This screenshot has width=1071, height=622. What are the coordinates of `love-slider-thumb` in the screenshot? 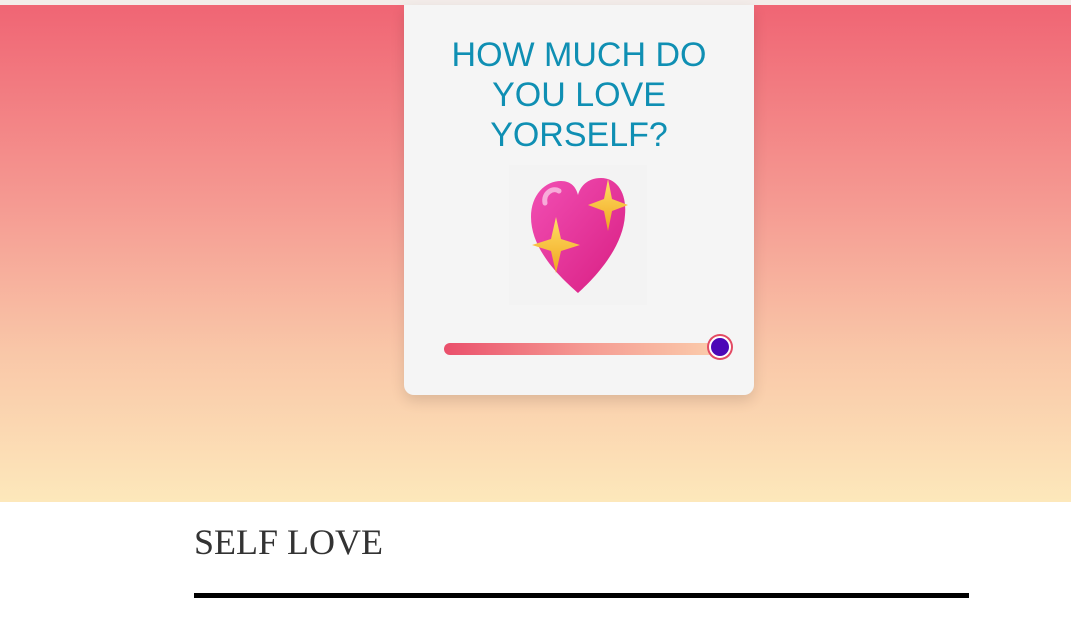 It's located at (720, 347).